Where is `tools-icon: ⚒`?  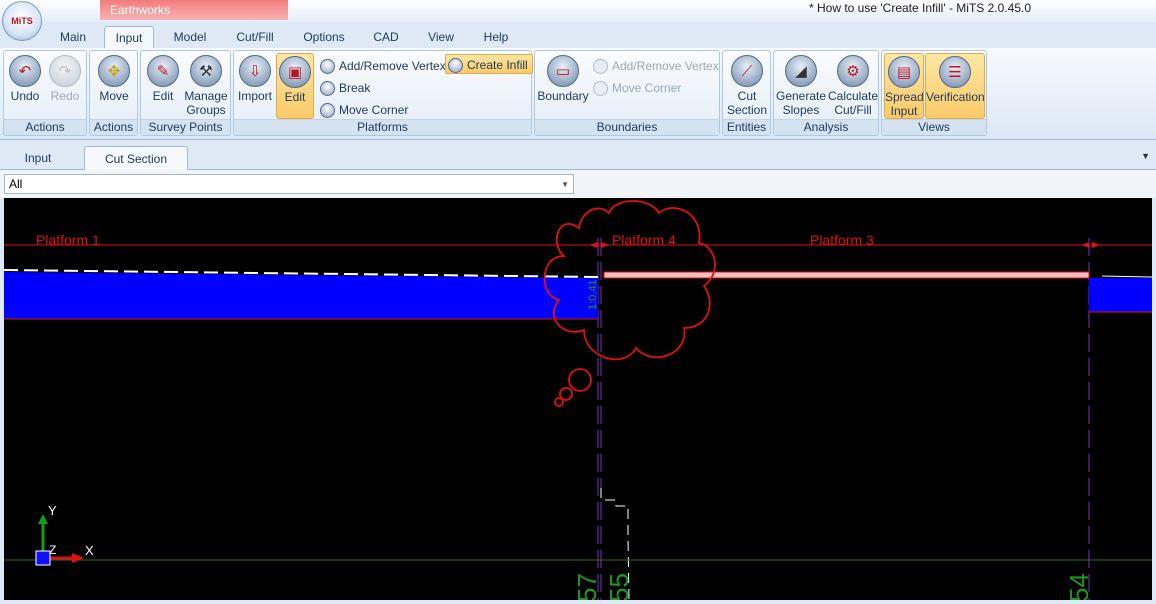 tools-icon: ⚒ is located at coordinates (206, 71).